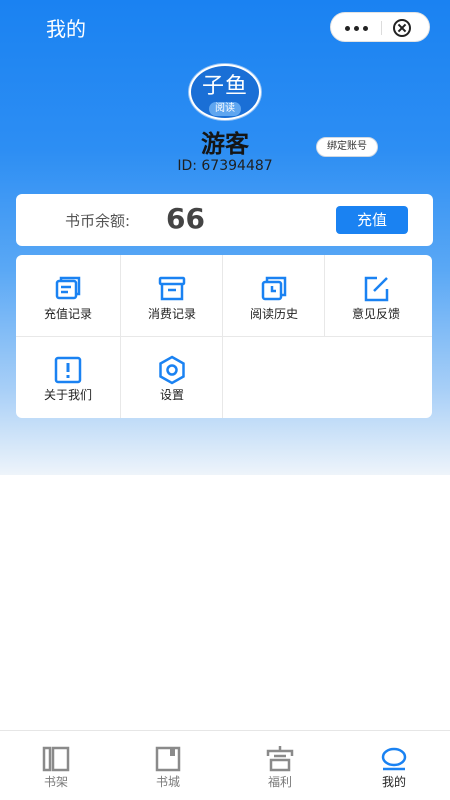  Describe the element at coordinates (172, 370) in the screenshot. I see `settings-icon` at that location.